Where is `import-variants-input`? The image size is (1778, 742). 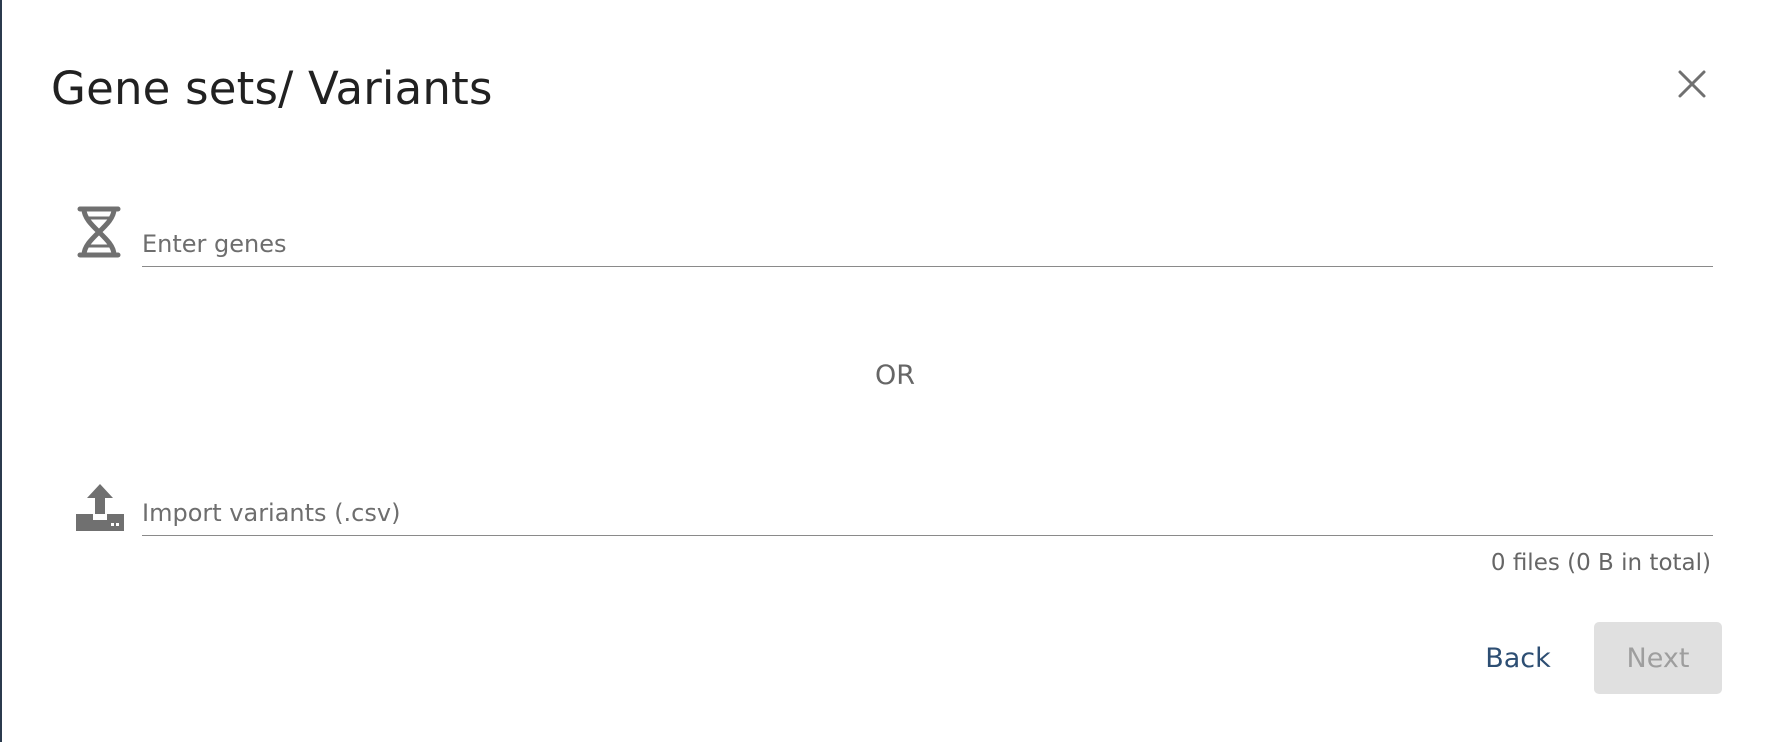 import-variants-input is located at coordinates (927, 513).